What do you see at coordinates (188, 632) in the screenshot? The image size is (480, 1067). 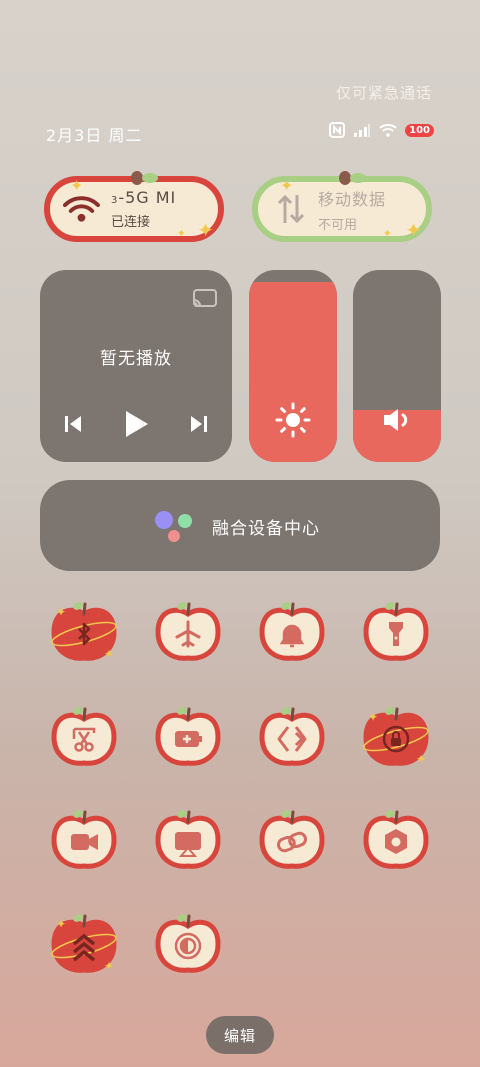 I see `toggle-airplane` at bounding box center [188, 632].